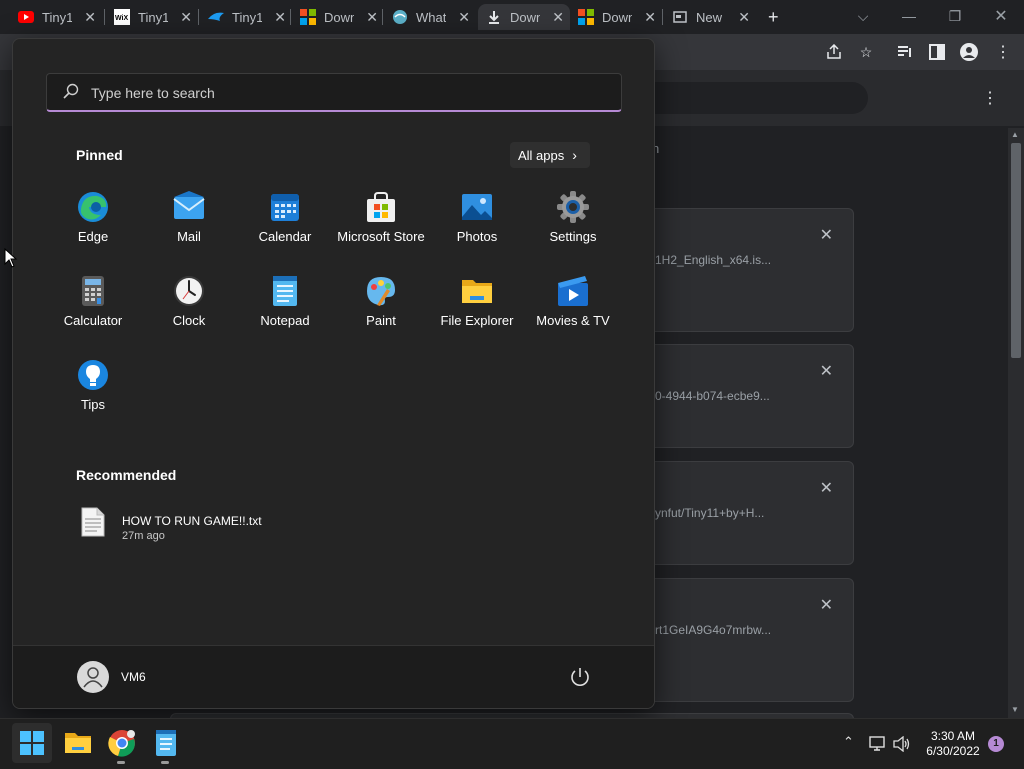  I want to click on settings-icon, so click(573, 207).